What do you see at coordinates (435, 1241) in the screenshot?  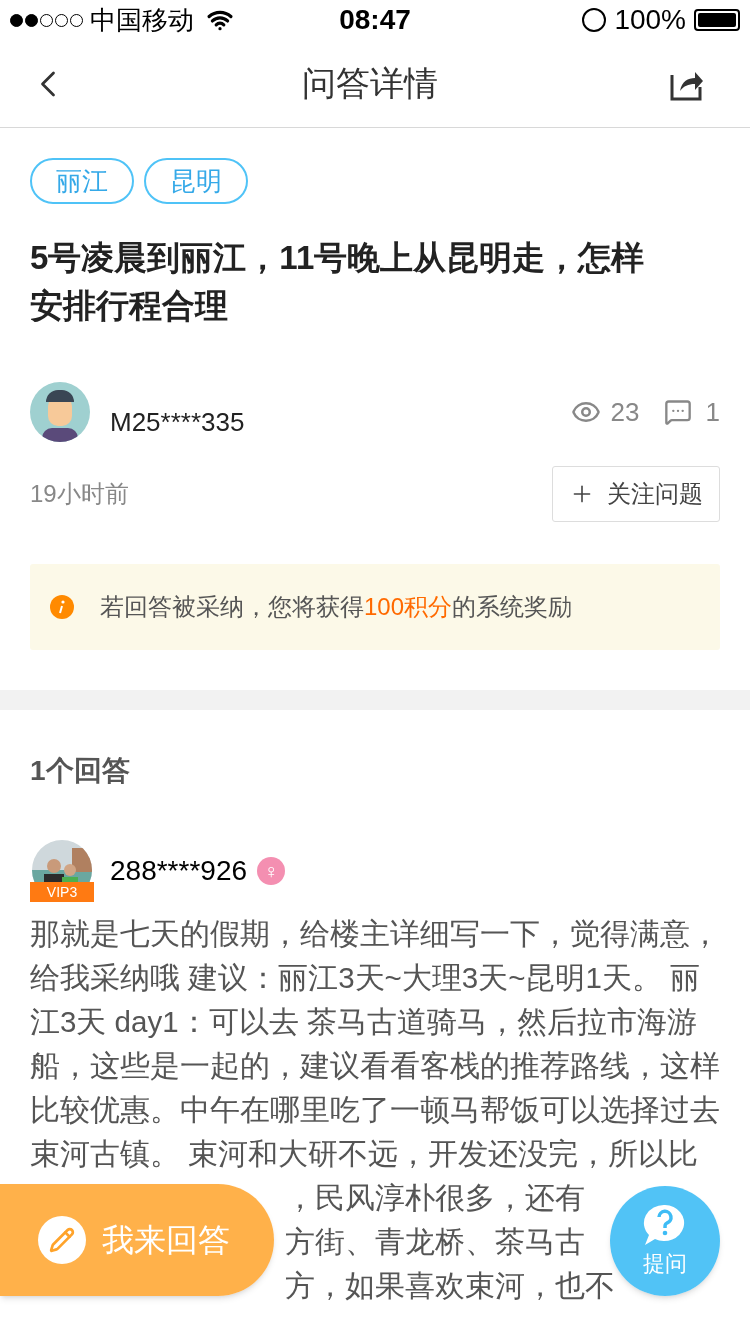 I see `answer-text-fragment: 方街、青龙桥、茶马古` at bounding box center [435, 1241].